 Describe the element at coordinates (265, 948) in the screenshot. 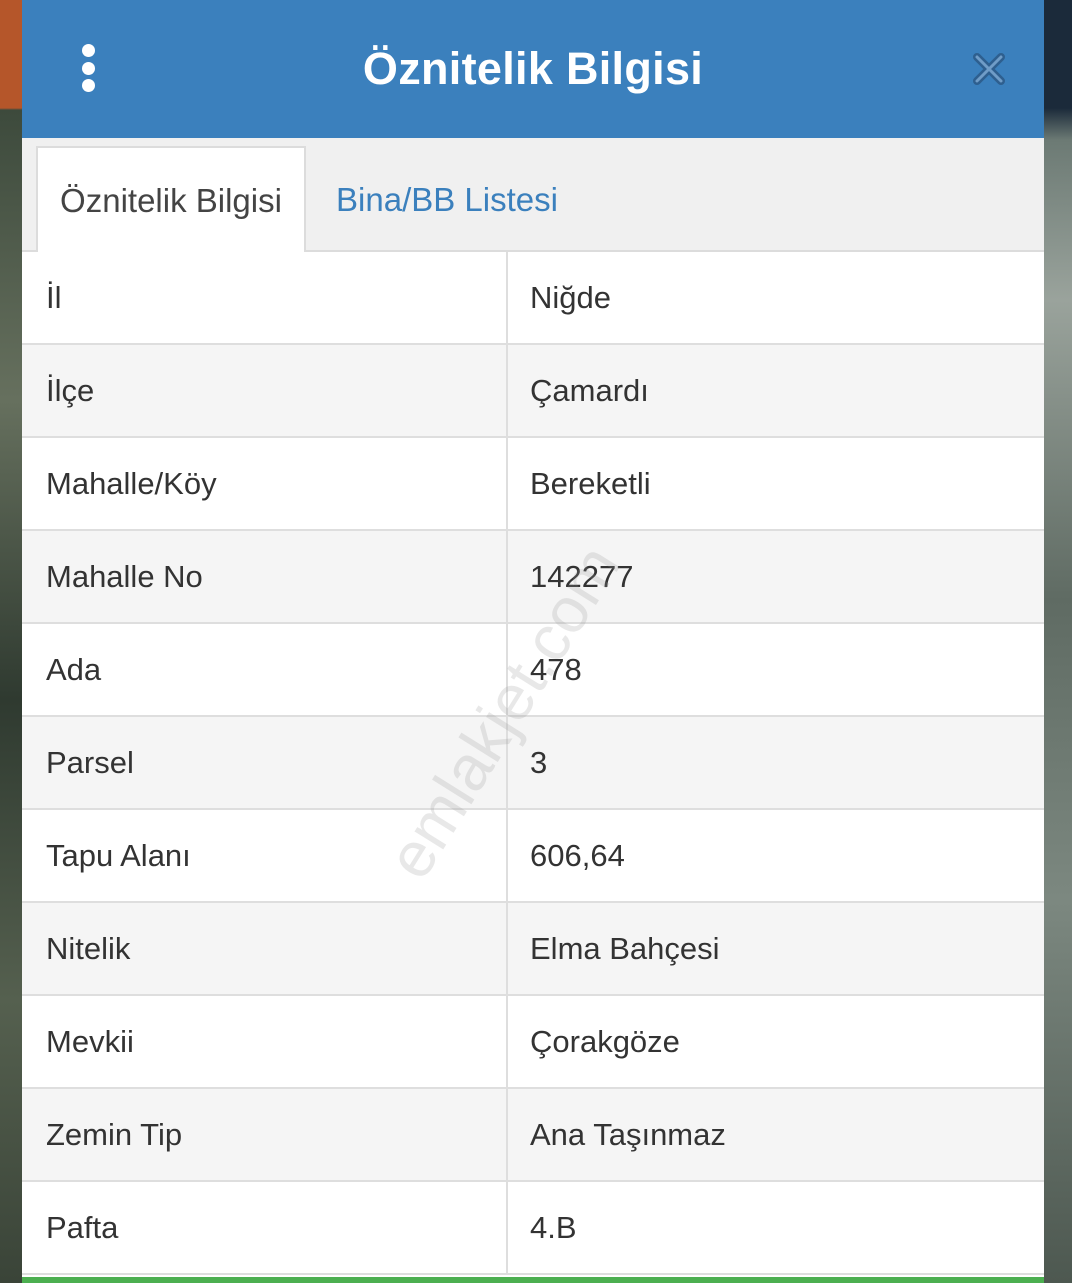

I see `row-key: Nitelik` at that location.